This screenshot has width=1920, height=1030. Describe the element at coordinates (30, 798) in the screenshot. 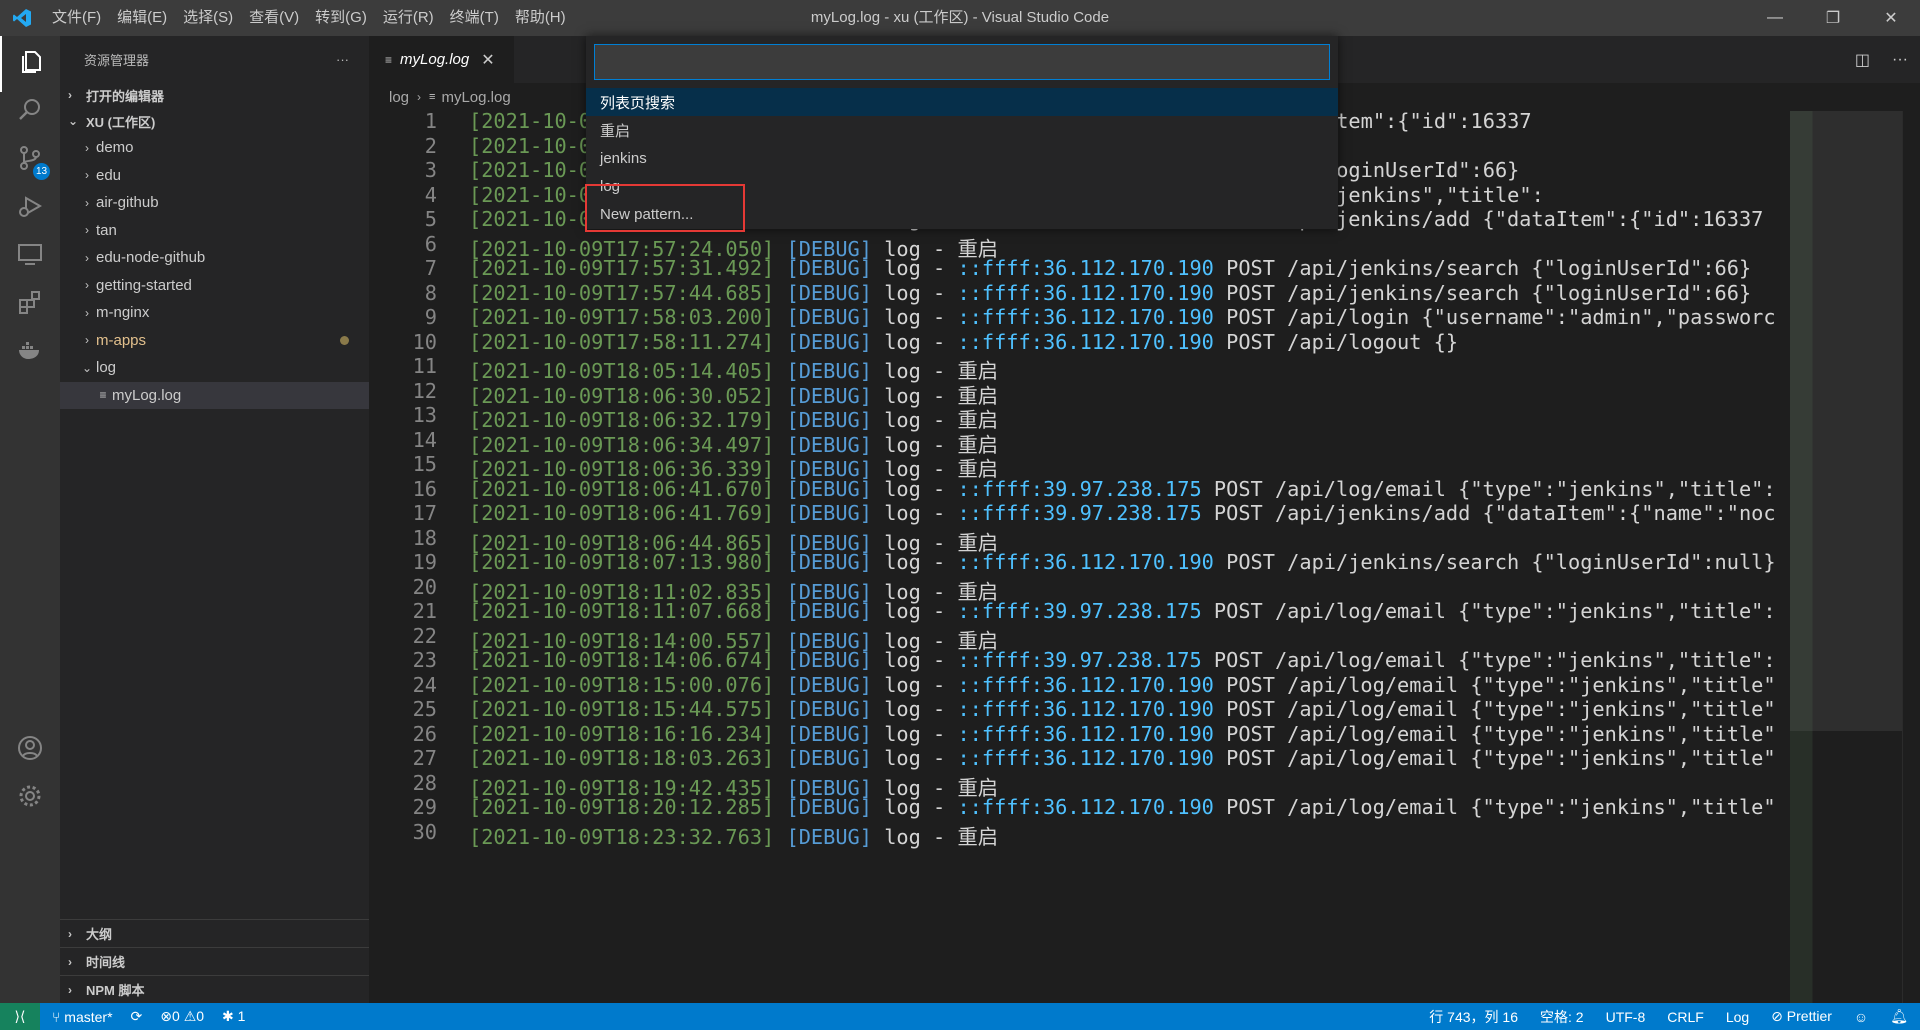

I see `manage-button` at that location.